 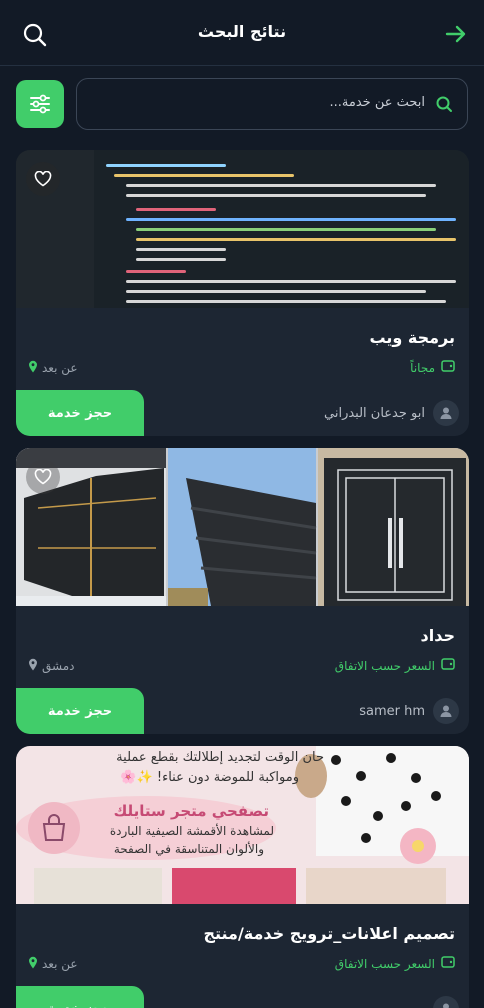 I want to click on service-price: مجاناً, so click(x=432, y=367).